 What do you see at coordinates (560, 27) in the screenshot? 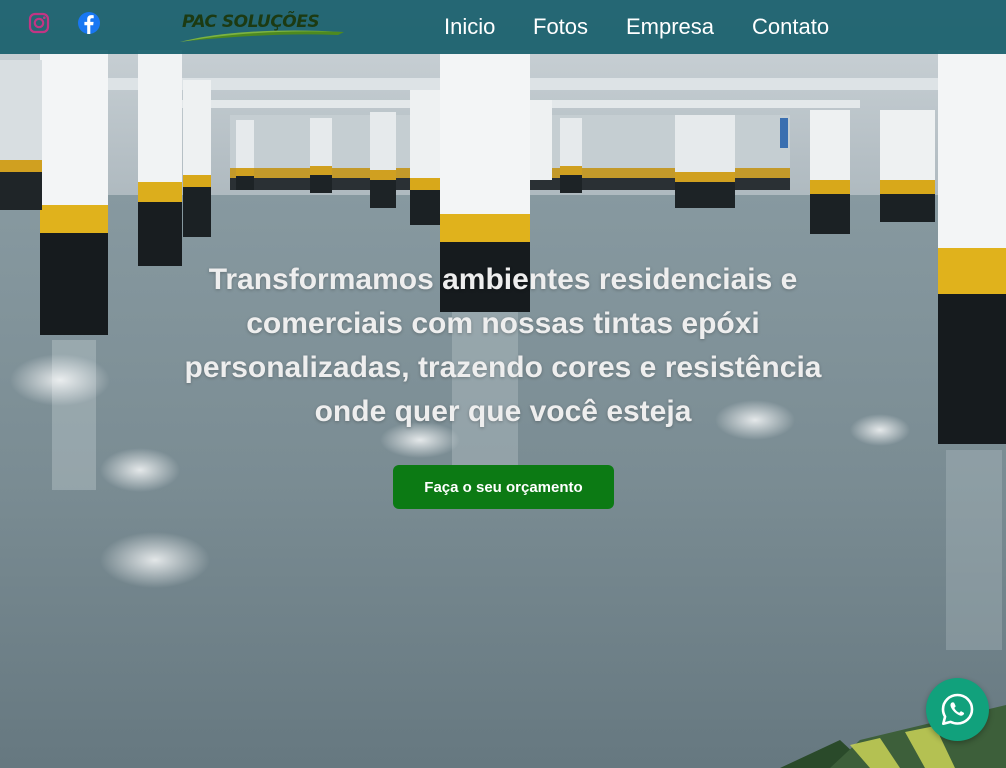
I see `nav-fotos: Fotos` at bounding box center [560, 27].